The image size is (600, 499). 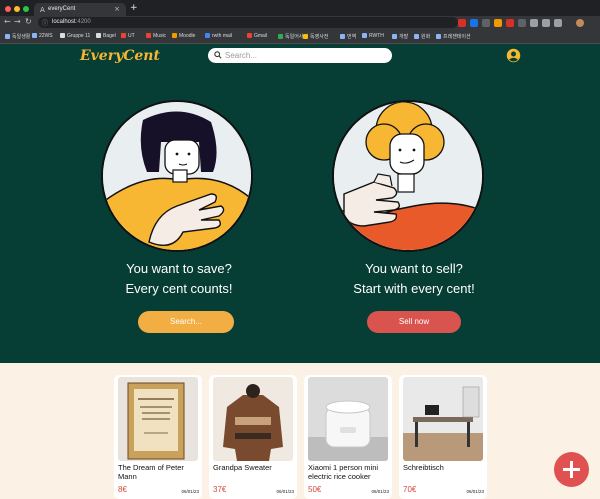 What do you see at coordinates (160, 36) in the screenshot?
I see `bookmark-label: Music` at bounding box center [160, 36].